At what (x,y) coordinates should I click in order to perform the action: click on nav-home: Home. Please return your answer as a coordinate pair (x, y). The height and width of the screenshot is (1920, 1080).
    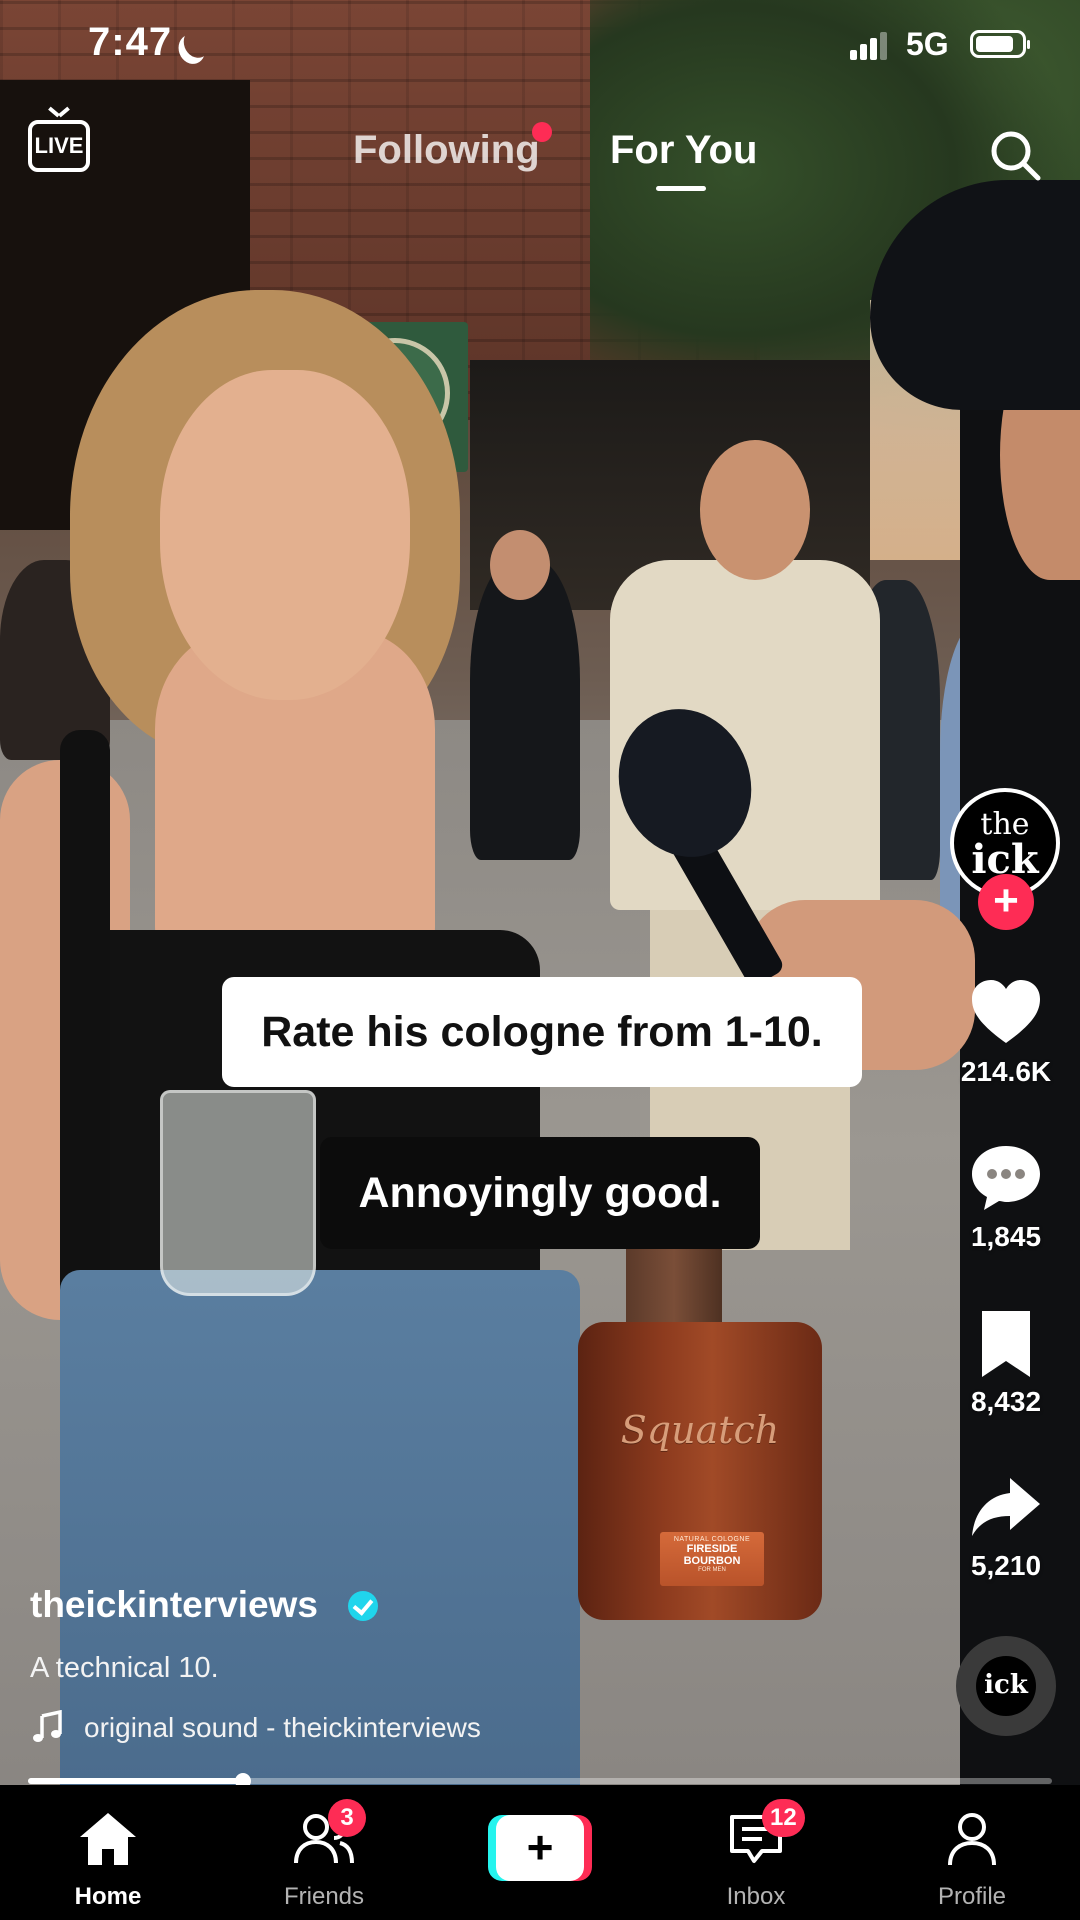
    Looking at the image, I should click on (108, 1852).